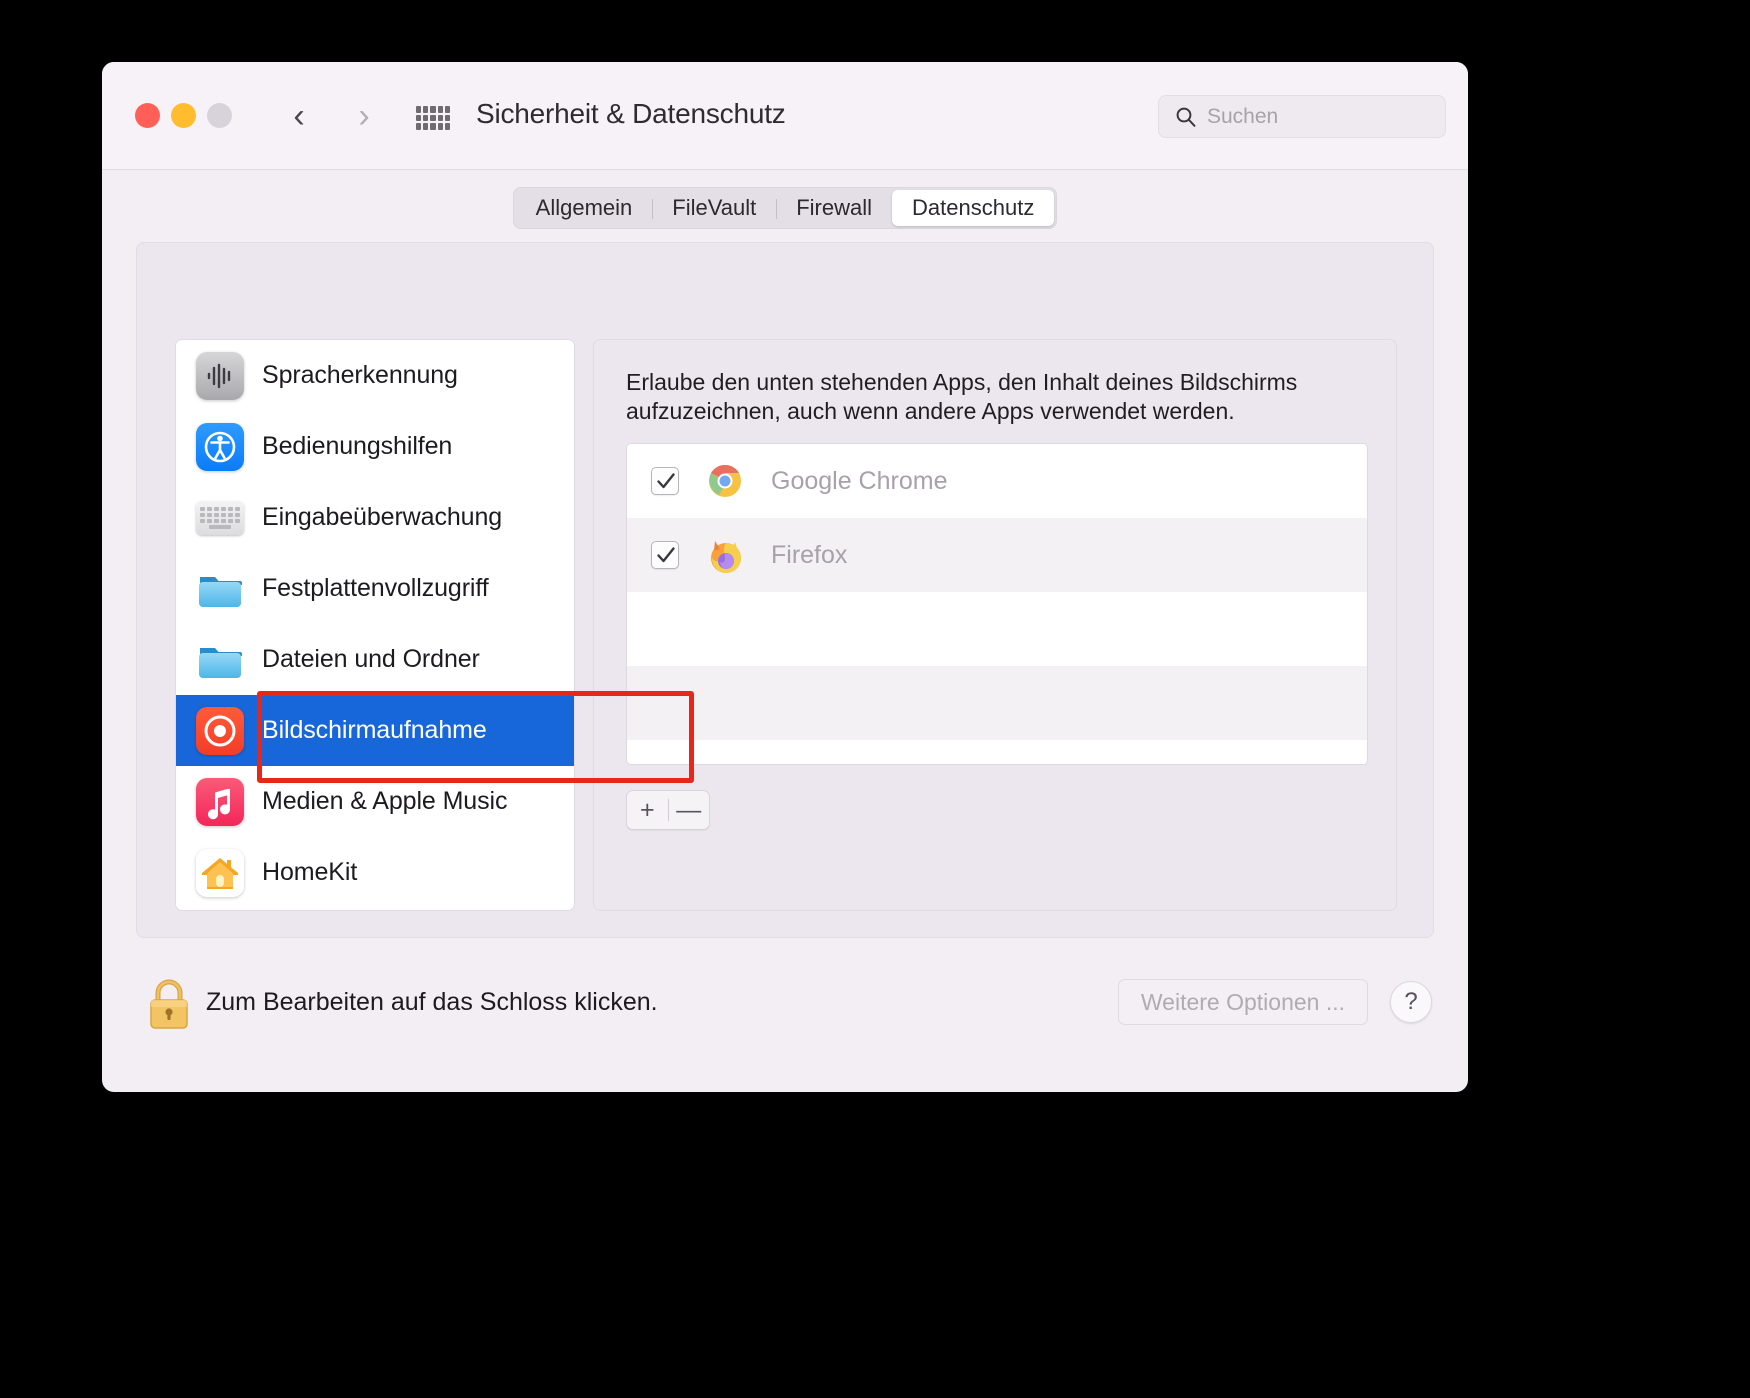 The width and height of the screenshot is (1750, 1398). I want to click on sidebar-item-label: Bildschirmaufnahme, so click(374, 730).